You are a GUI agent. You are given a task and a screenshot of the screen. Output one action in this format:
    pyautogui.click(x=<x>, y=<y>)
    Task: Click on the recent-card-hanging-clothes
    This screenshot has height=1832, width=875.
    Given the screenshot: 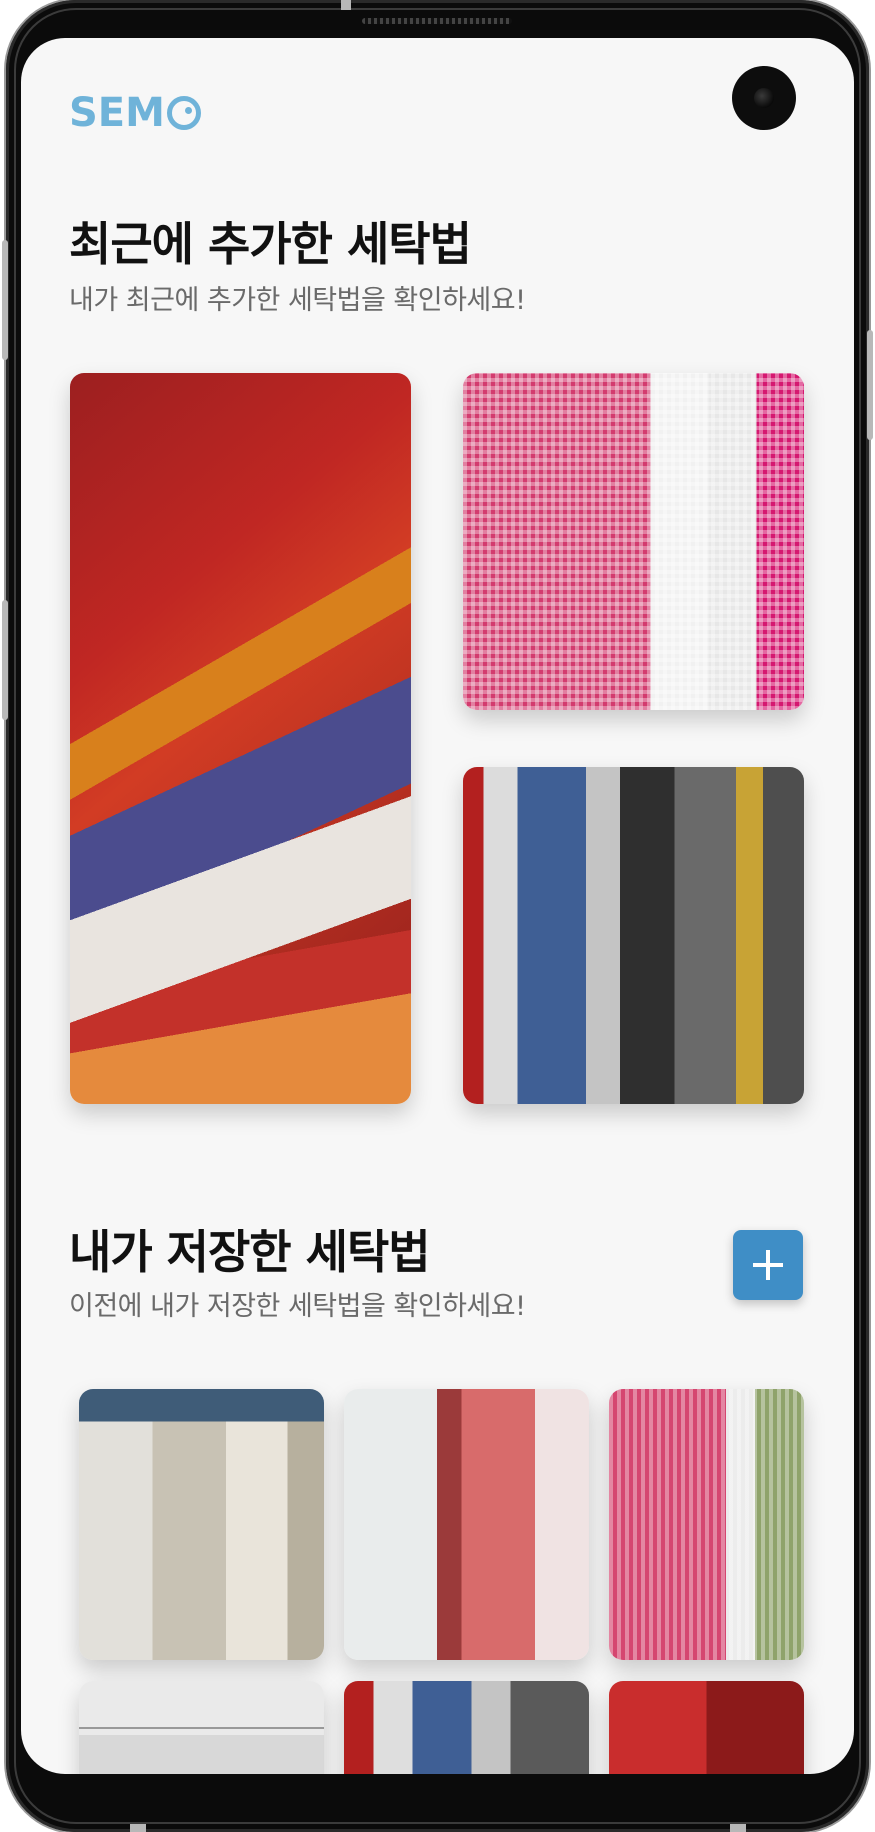 What is the action you would take?
    pyautogui.click(x=633, y=935)
    